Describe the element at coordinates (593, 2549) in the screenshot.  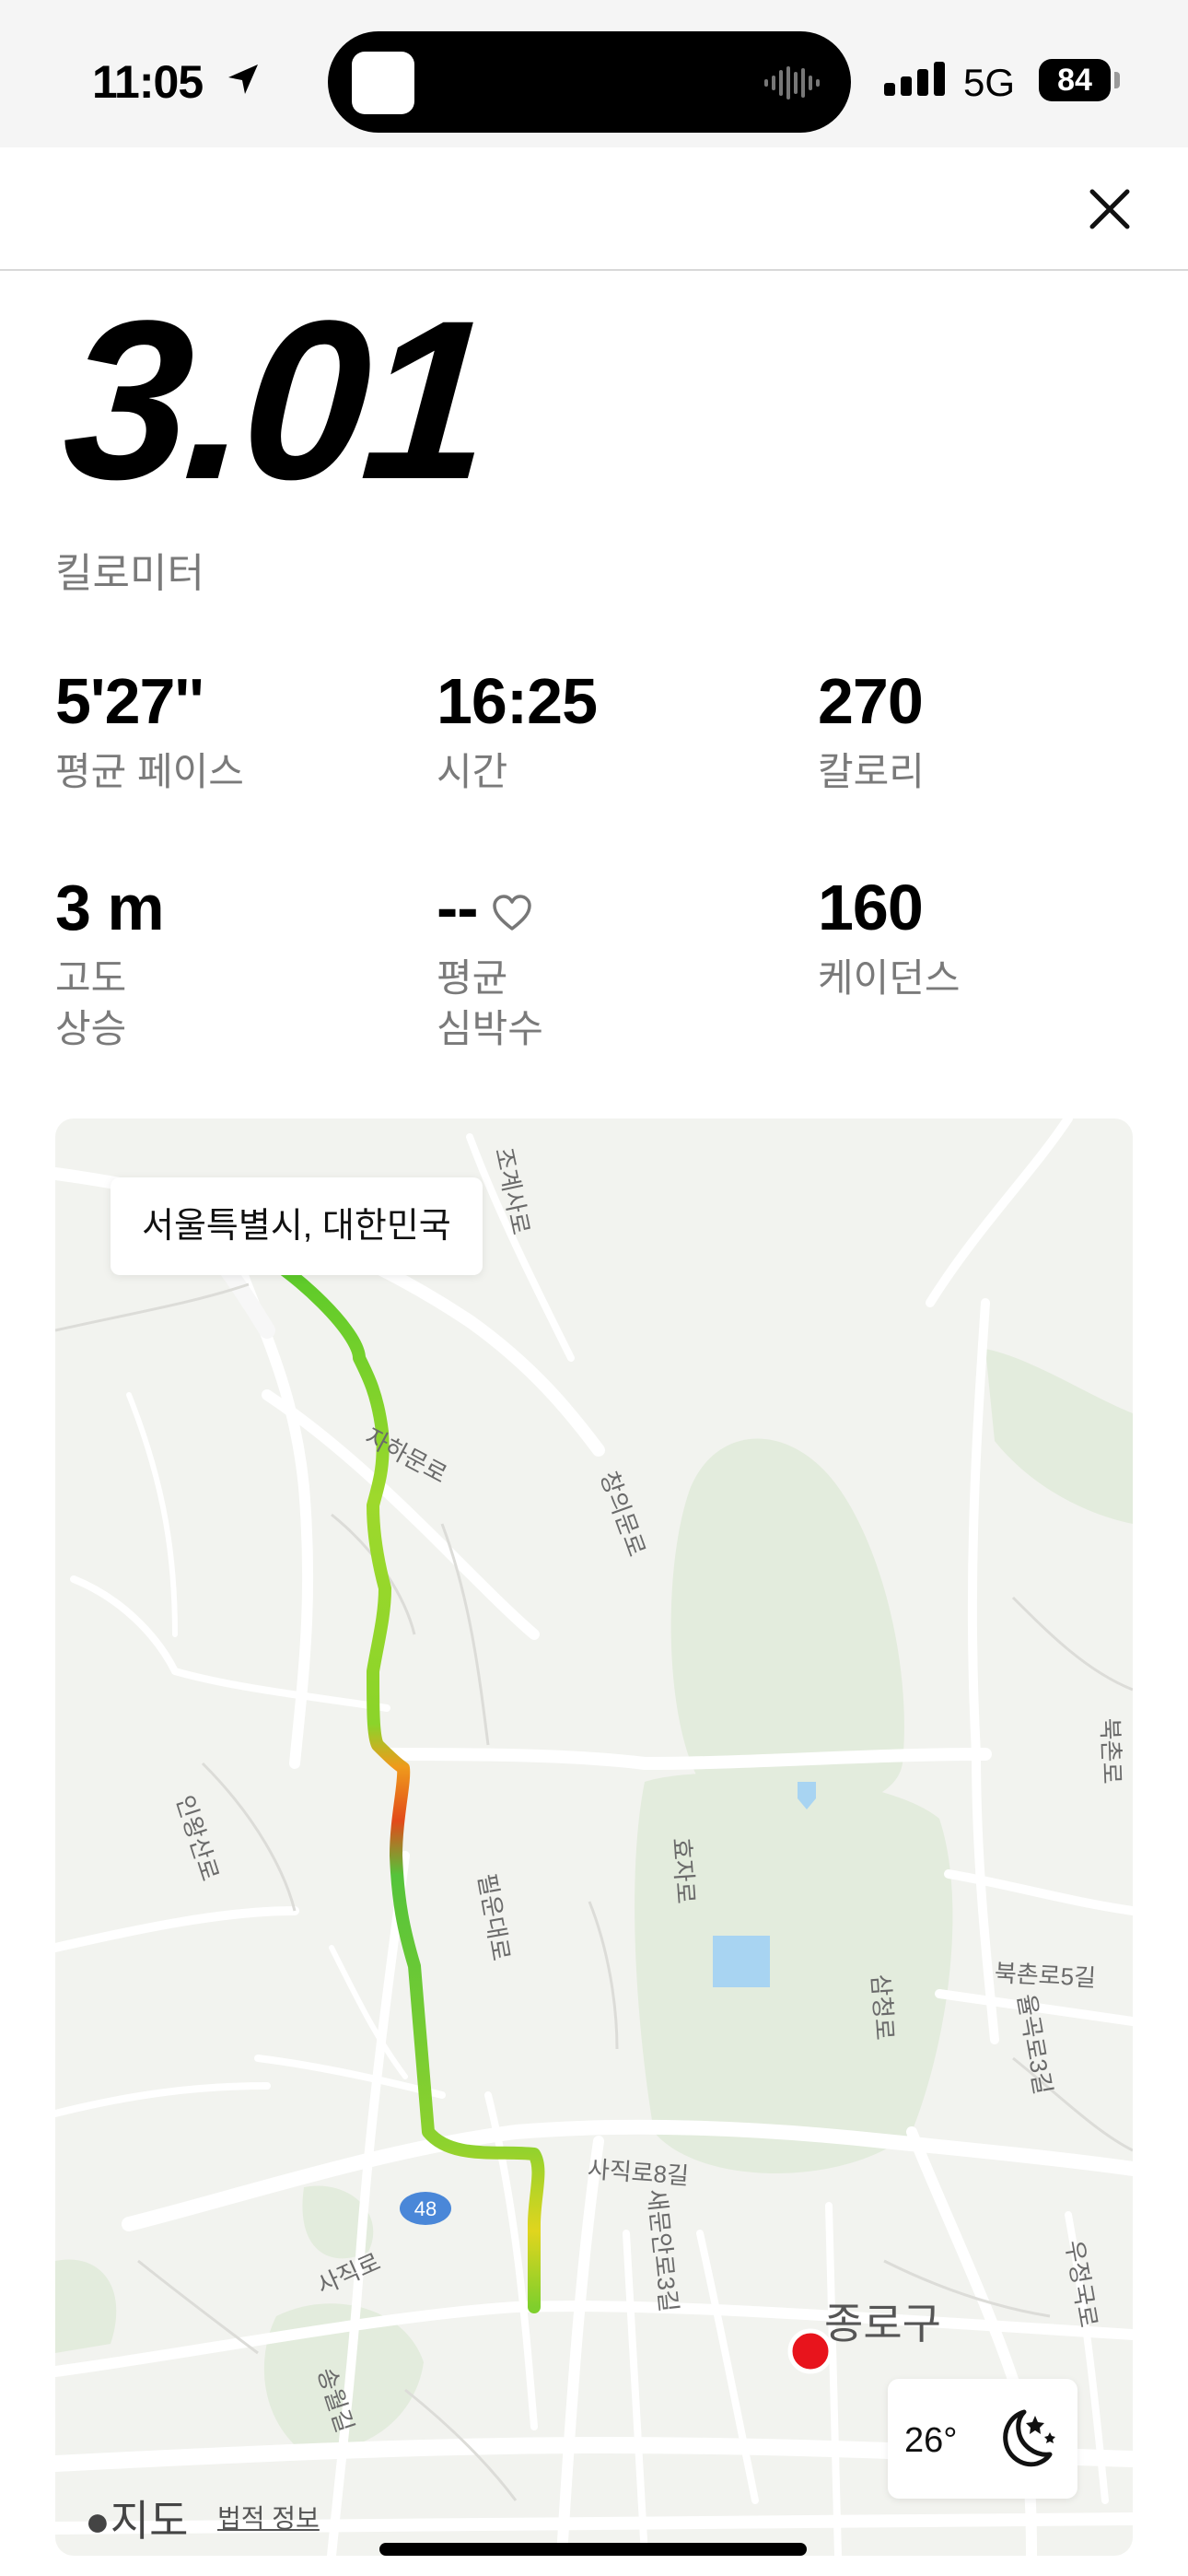
I see `home-indicator` at that location.